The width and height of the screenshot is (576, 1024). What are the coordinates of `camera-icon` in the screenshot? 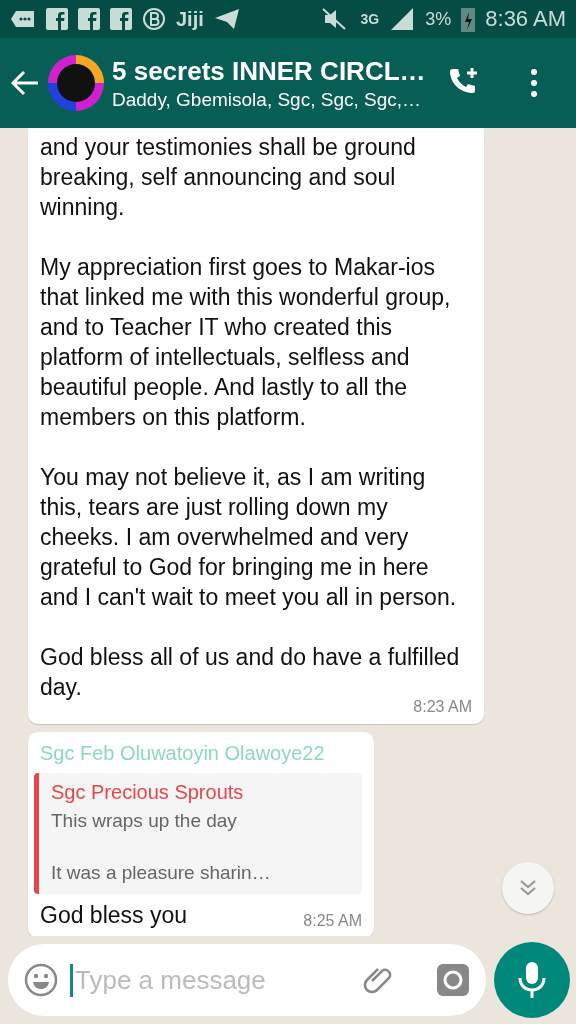 It's located at (453, 980).